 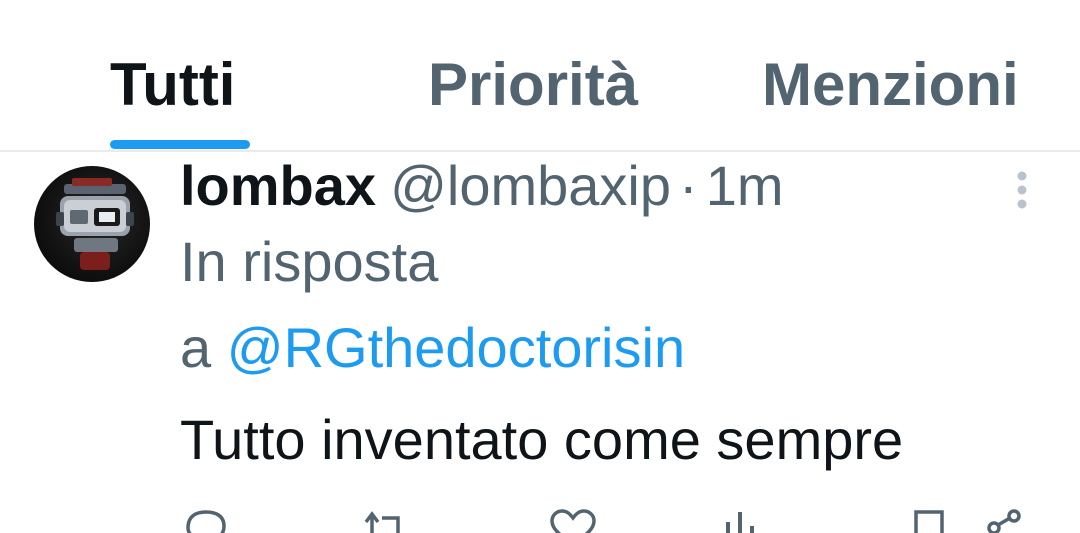 I want to click on robot-avatar-icon, so click(x=95, y=224).